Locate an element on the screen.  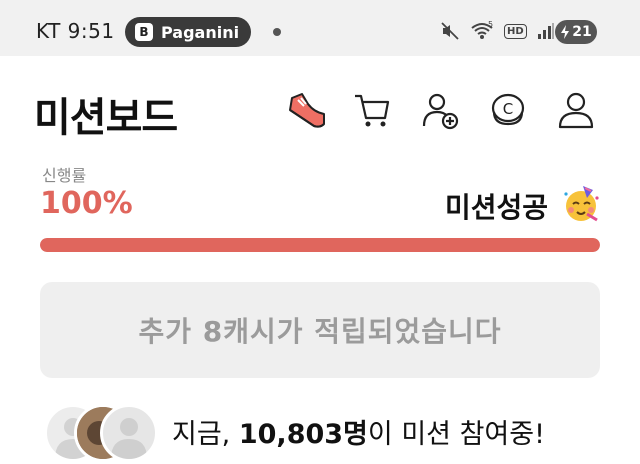
progress-percent: 100% is located at coordinates (86, 203).